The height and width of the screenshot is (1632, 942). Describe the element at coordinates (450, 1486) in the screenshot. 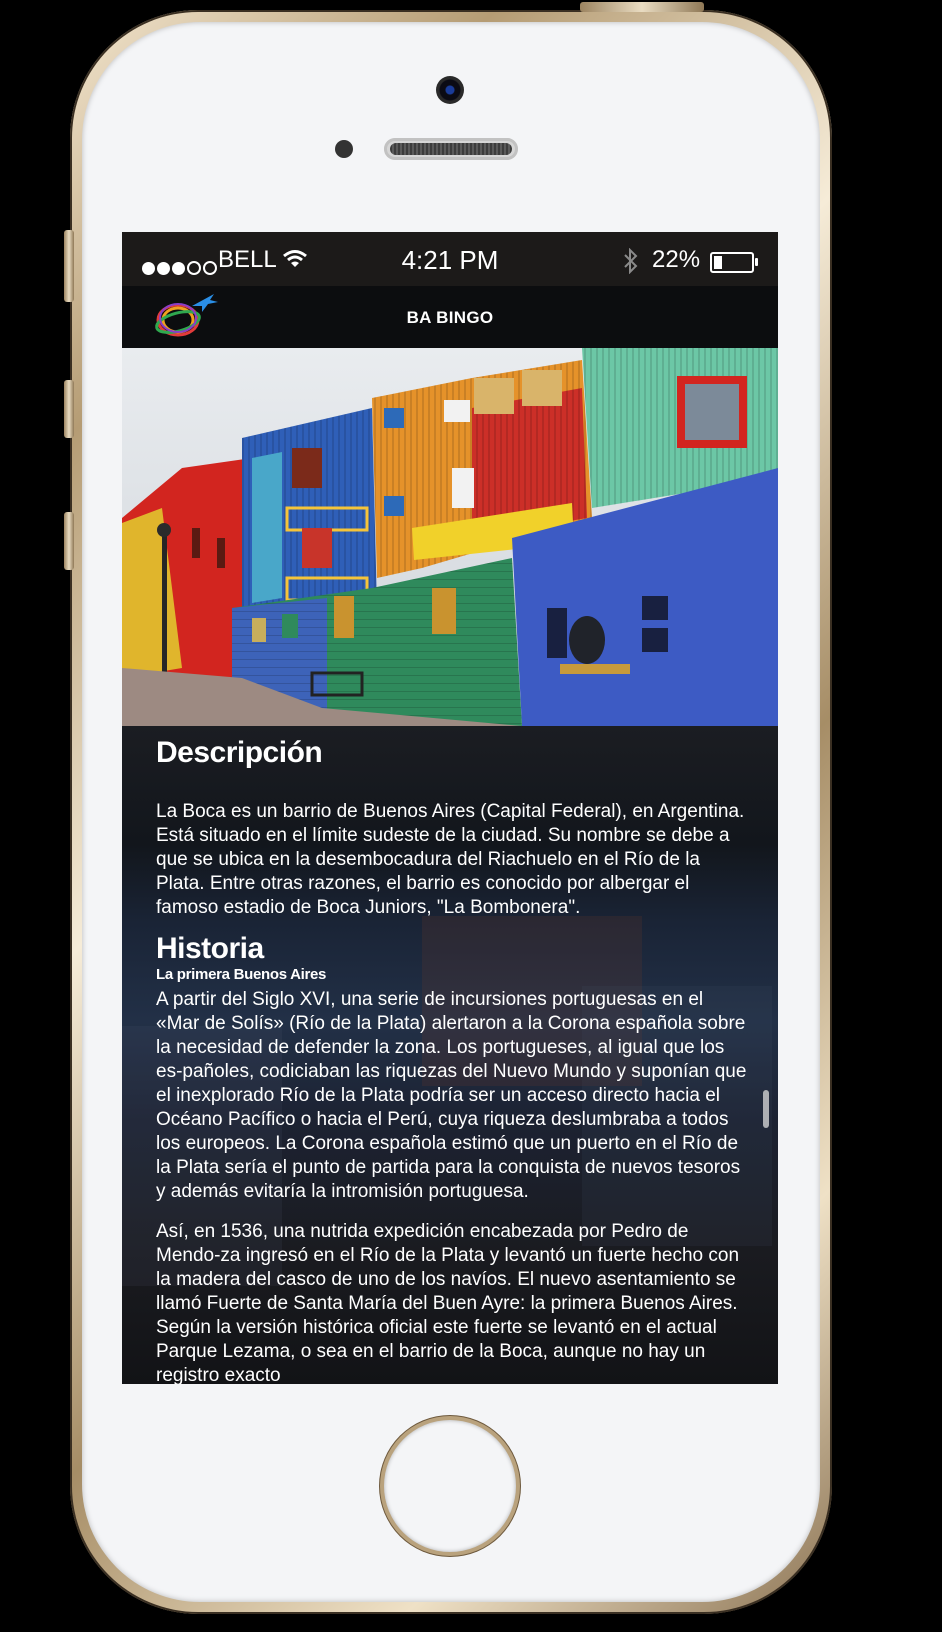

I see `home-button` at that location.